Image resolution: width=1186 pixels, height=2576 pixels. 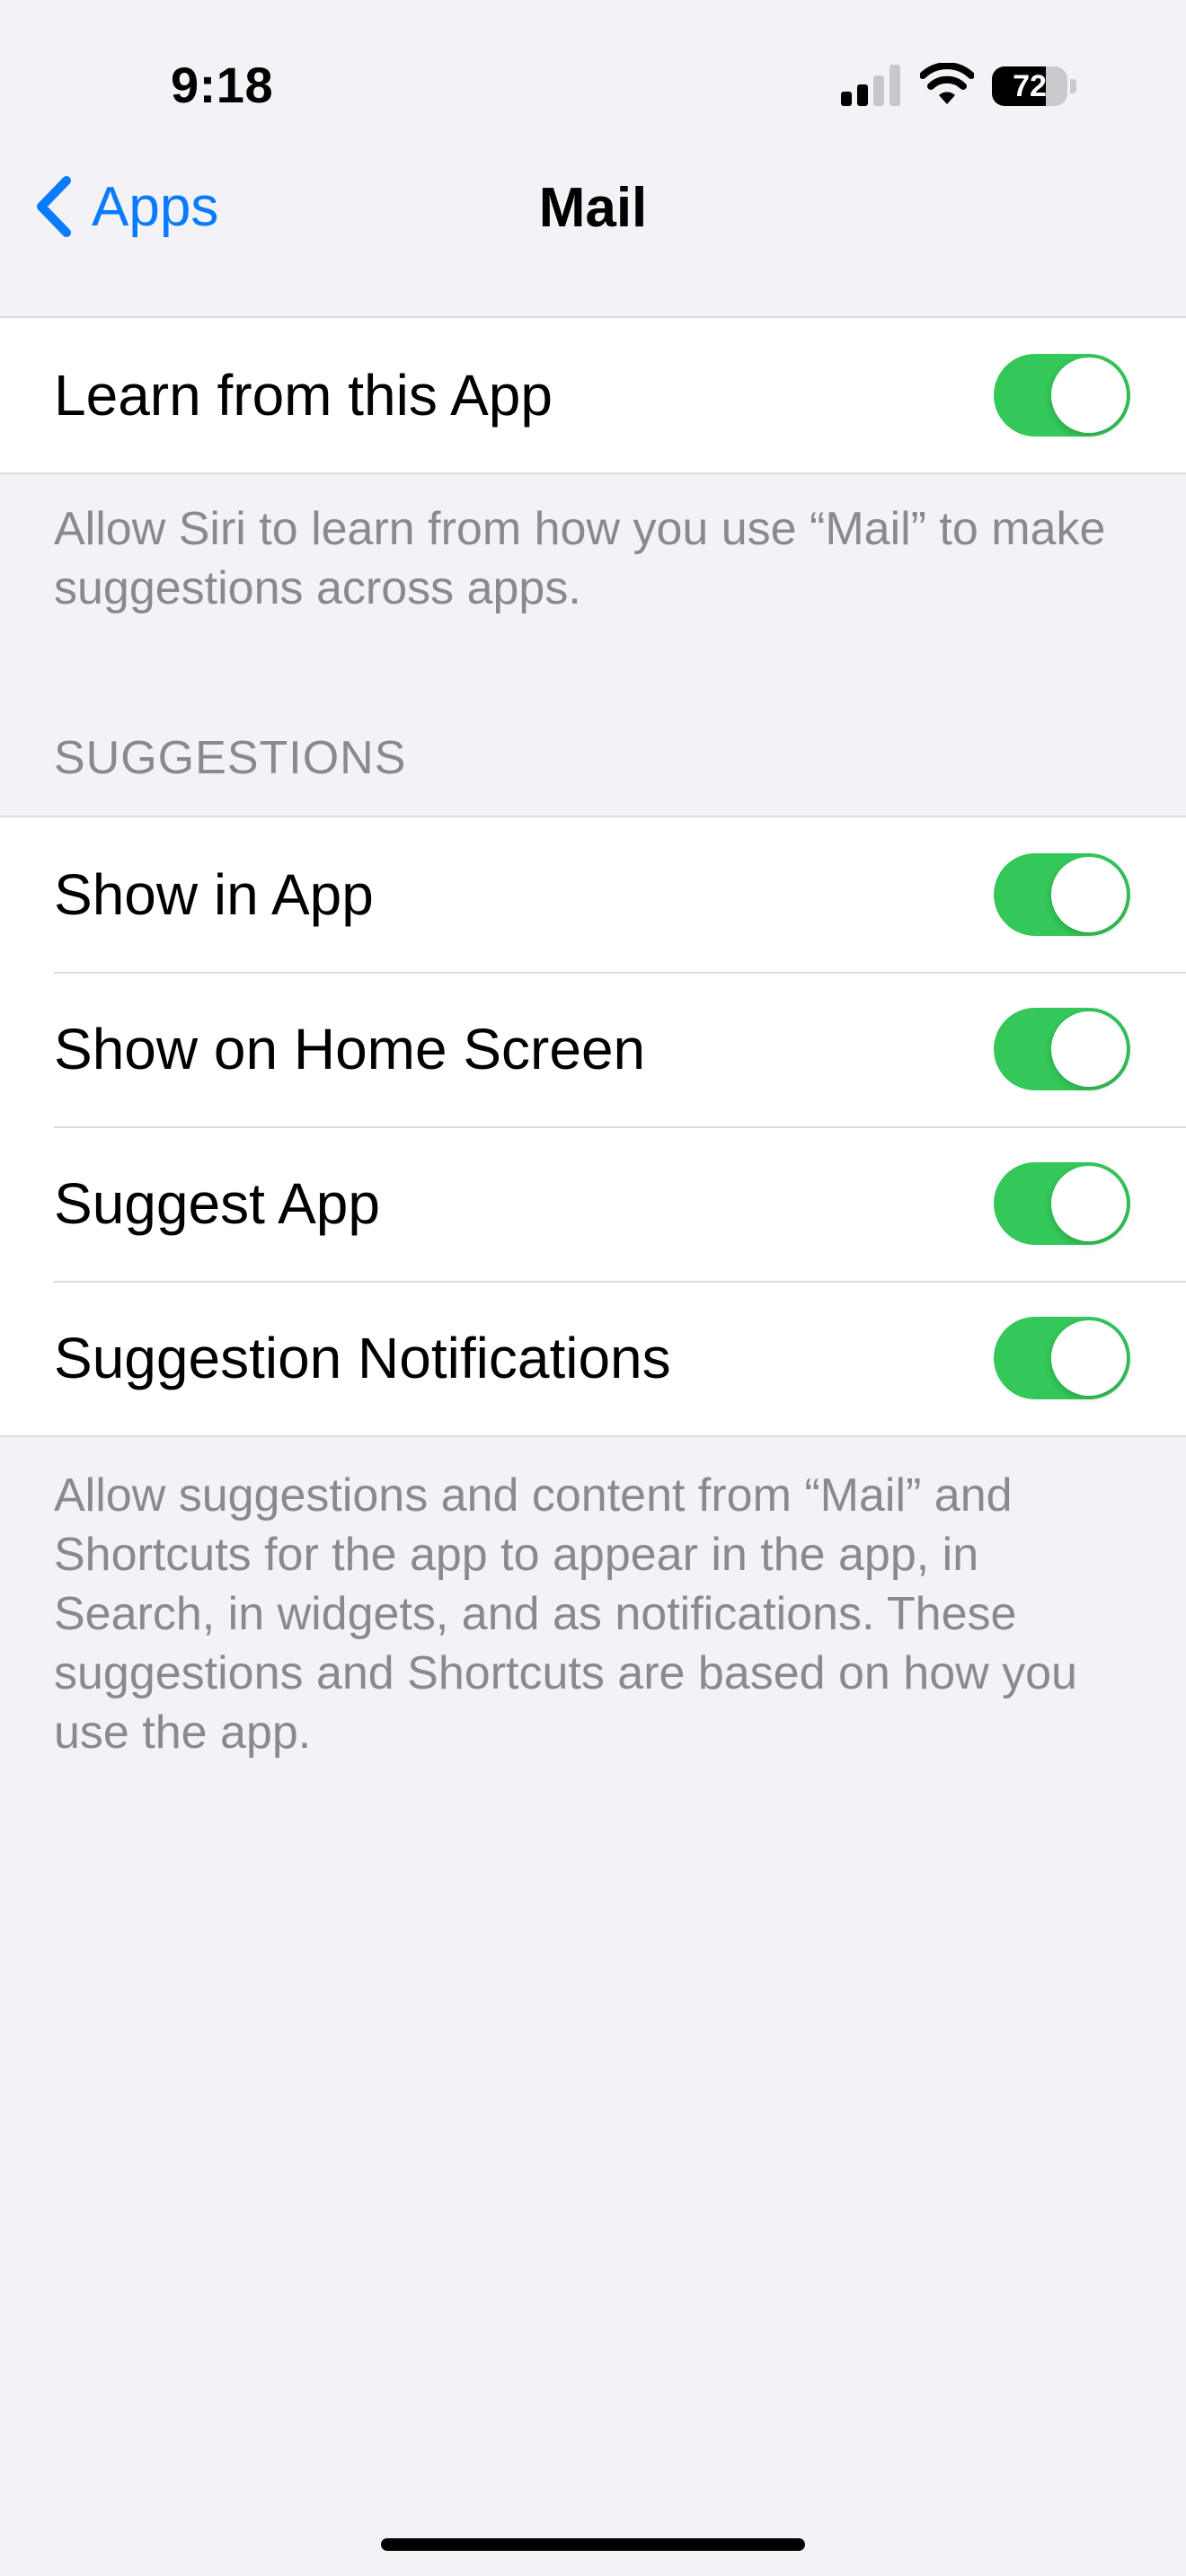 What do you see at coordinates (214, 894) in the screenshot?
I see `row-label: Show in App` at bounding box center [214, 894].